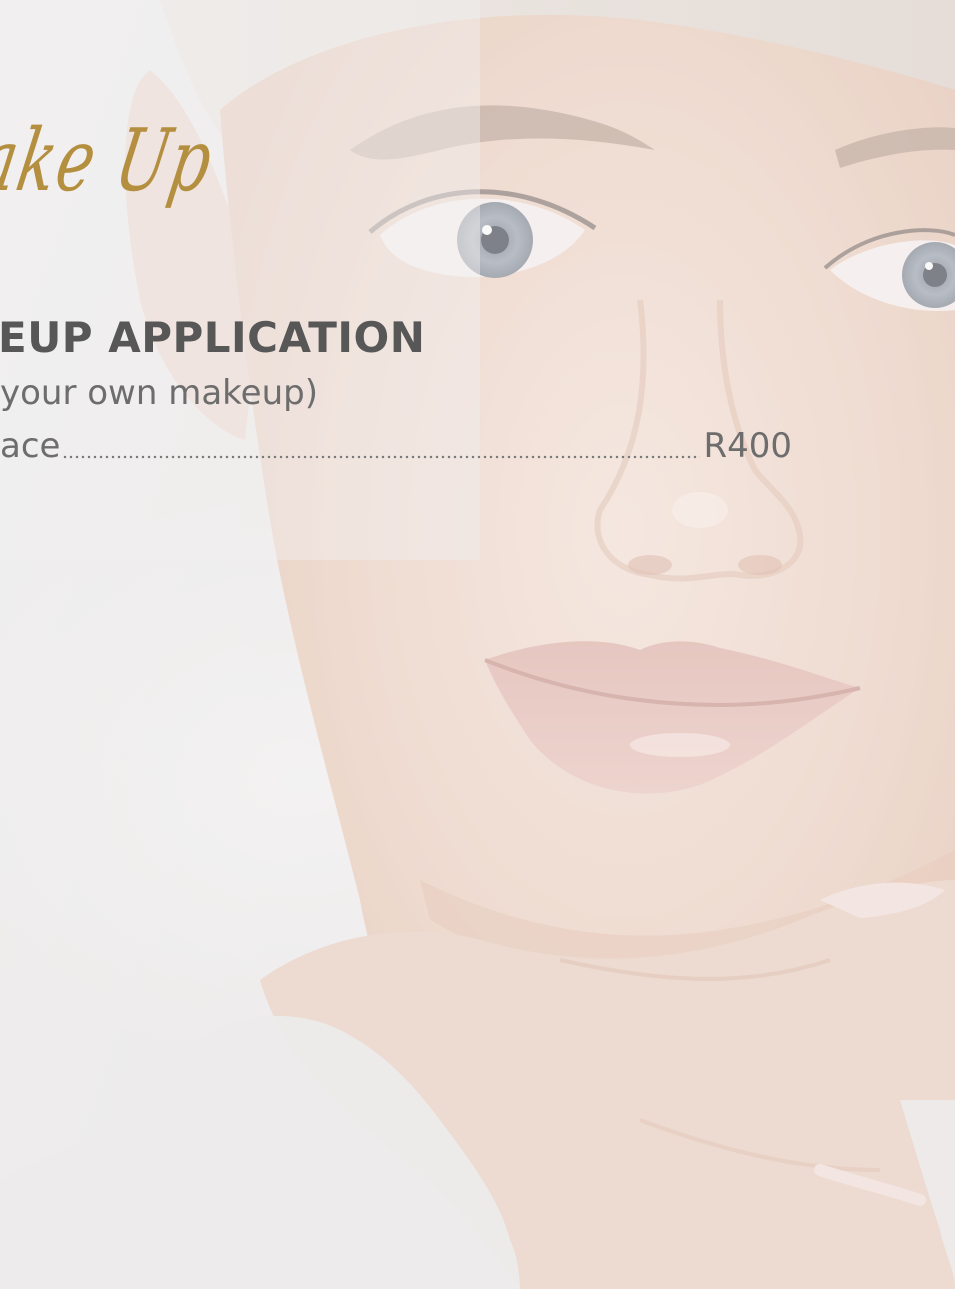 This screenshot has width=955, height=1289. I want to click on price-value: R400, so click(747, 446).